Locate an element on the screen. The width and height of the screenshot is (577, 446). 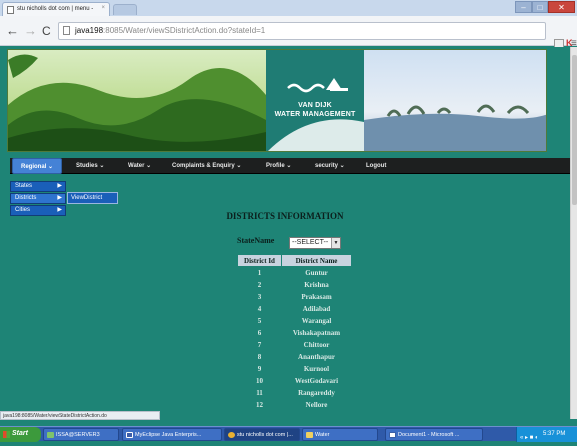
clock: 5:37 PM is located at coordinates (554, 434).